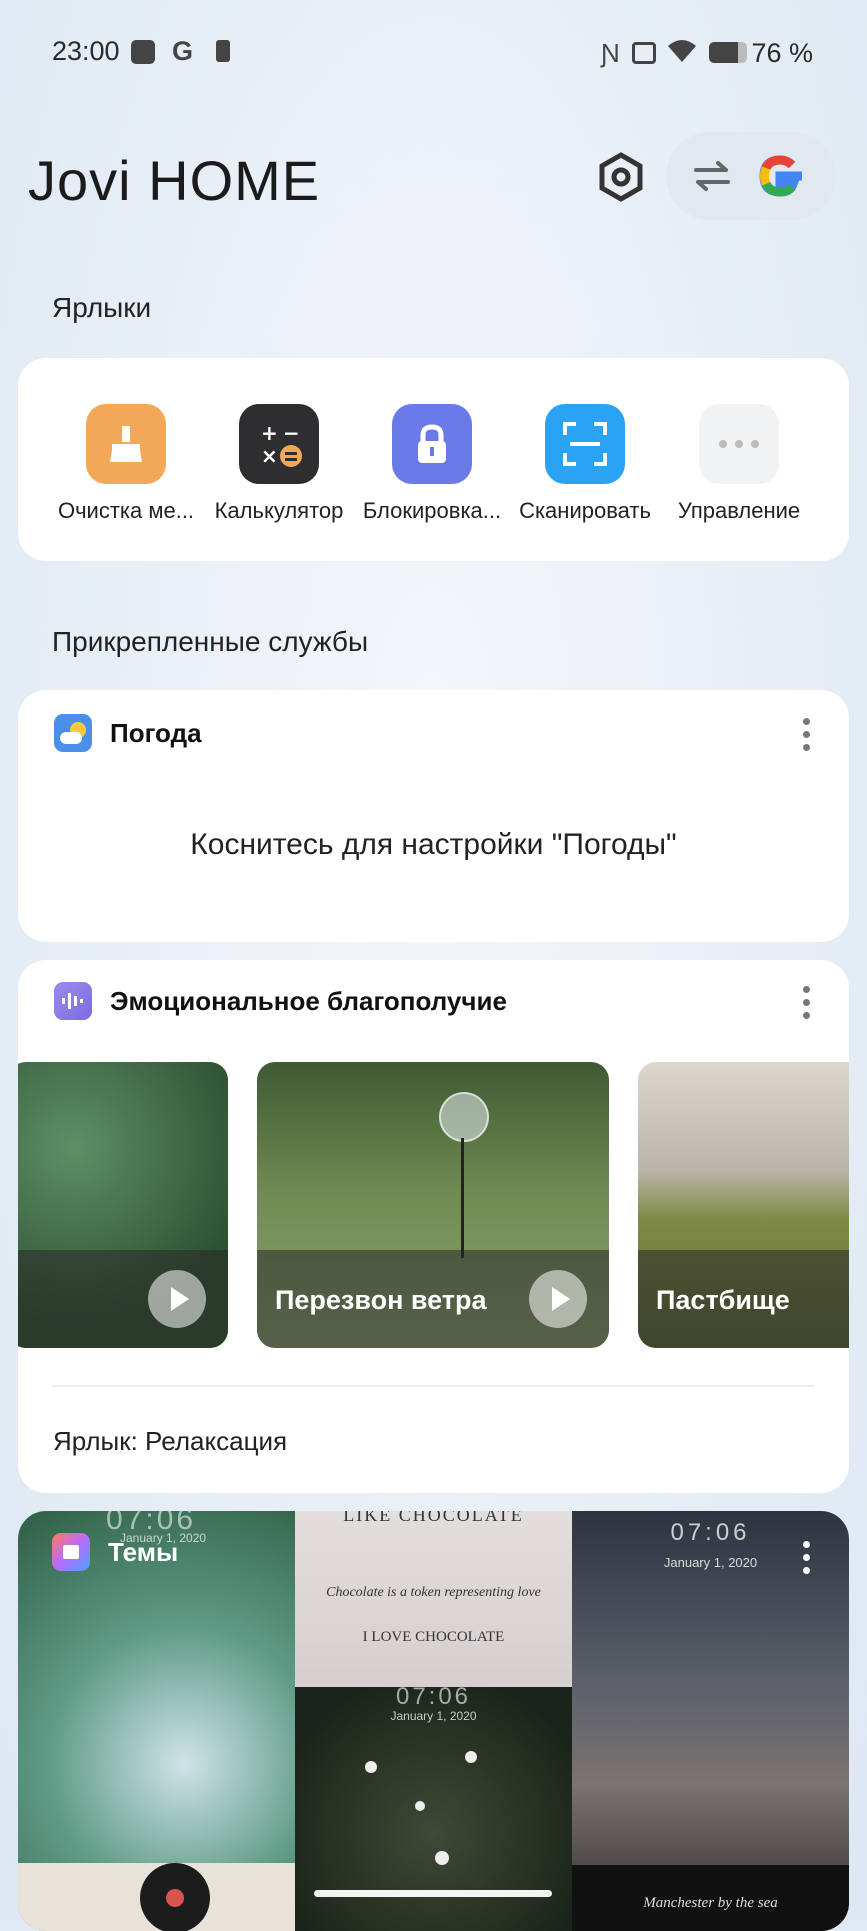 The image size is (867, 1931). Describe the element at coordinates (739, 444) in the screenshot. I see `more-icon` at that location.